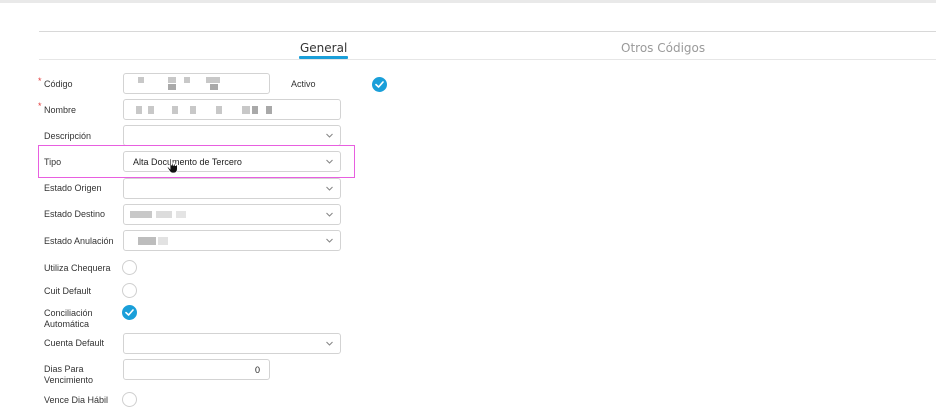  Describe the element at coordinates (129, 267) in the screenshot. I see `utiliza-chequera-checkbox` at that location.